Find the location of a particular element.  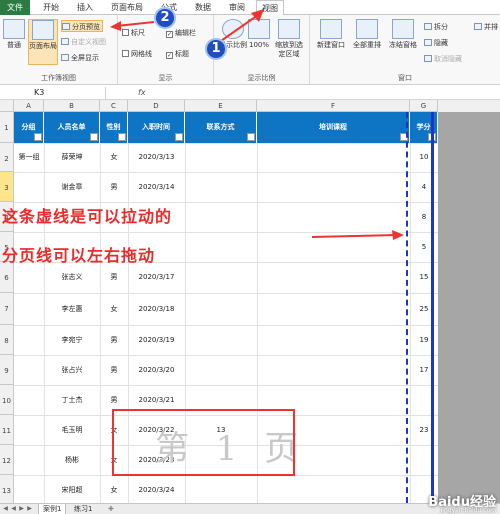

highlight-box is located at coordinates (203, 442).